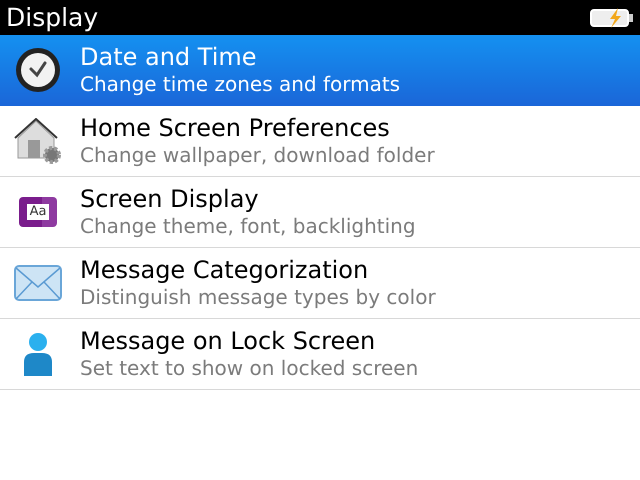 This screenshot has height=480, width=640. I want to click on list-item: Aa Screen Display Change theme, font, backlighting, so click(320, 212).